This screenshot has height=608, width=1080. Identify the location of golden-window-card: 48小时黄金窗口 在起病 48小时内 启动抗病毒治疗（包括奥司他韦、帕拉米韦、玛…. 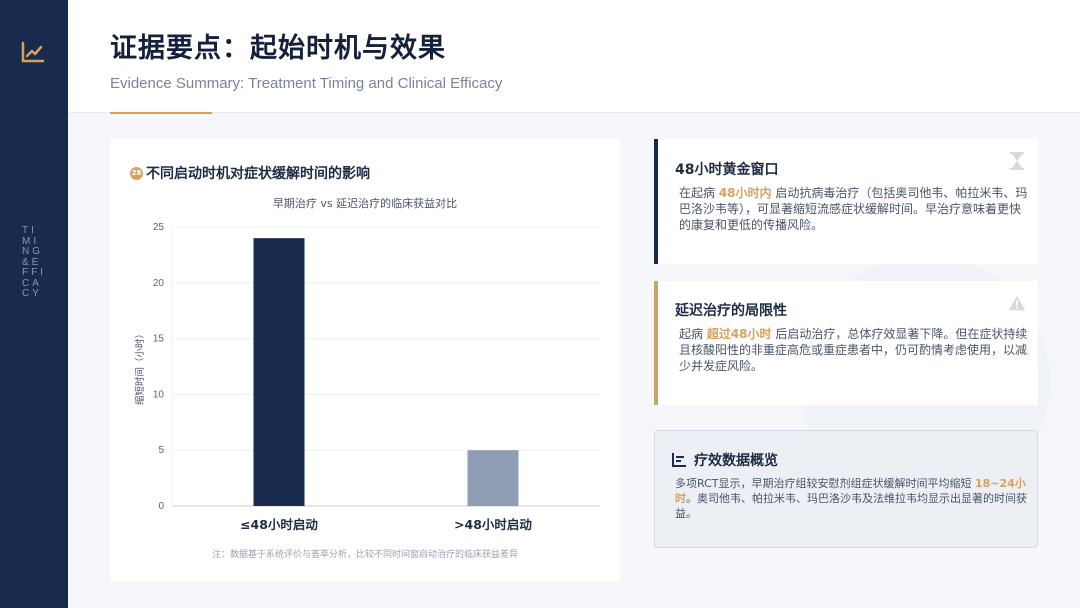
(846, 201).